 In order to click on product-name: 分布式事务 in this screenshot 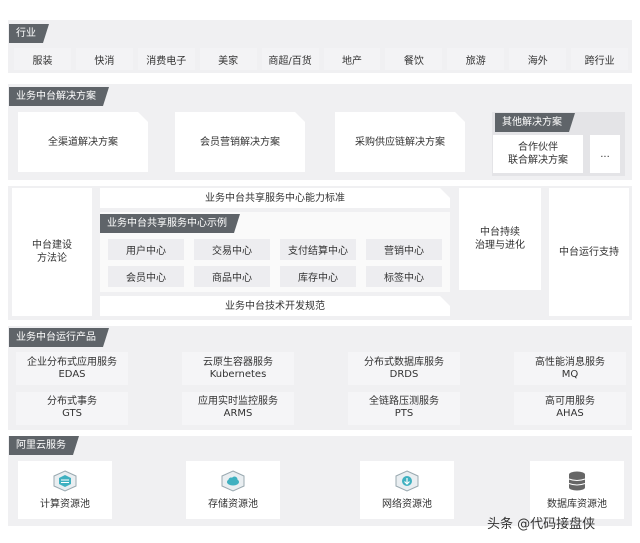, I will do `click(72, 401)`.